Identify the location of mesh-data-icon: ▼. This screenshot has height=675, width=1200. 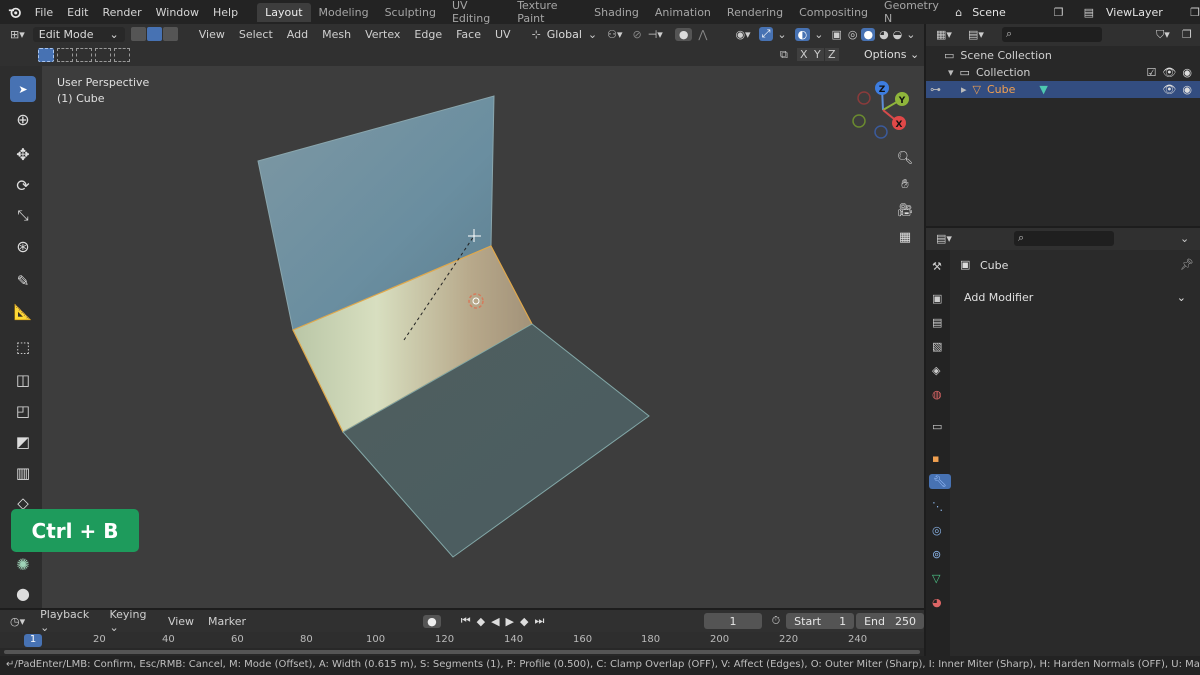
(1043, 89).